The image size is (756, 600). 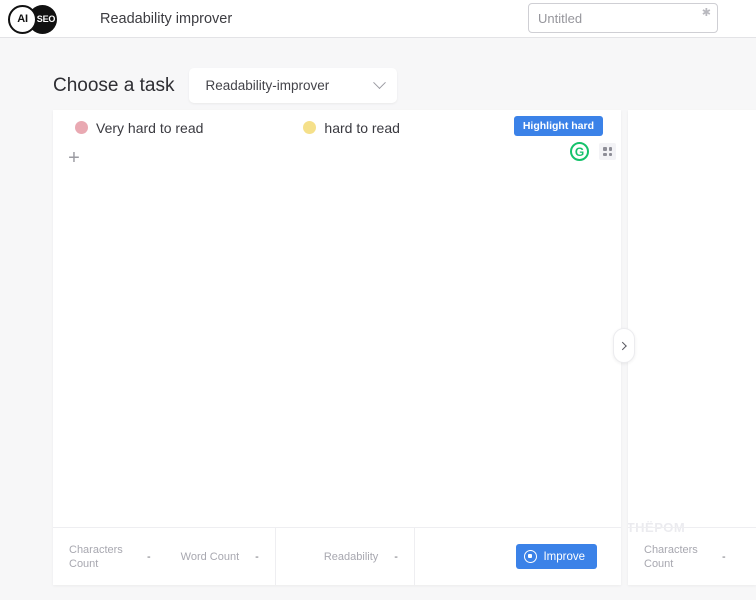 I want to click on page-title: Readability improver, so click(x=166, y=18).